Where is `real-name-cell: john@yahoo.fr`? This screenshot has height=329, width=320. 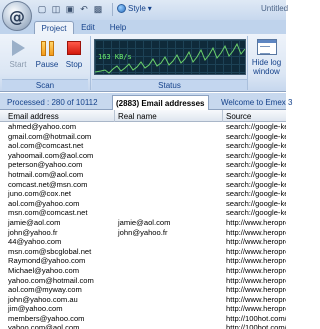
real-name-cell: john@yahoo.fr is located at coordinates (143, 232).